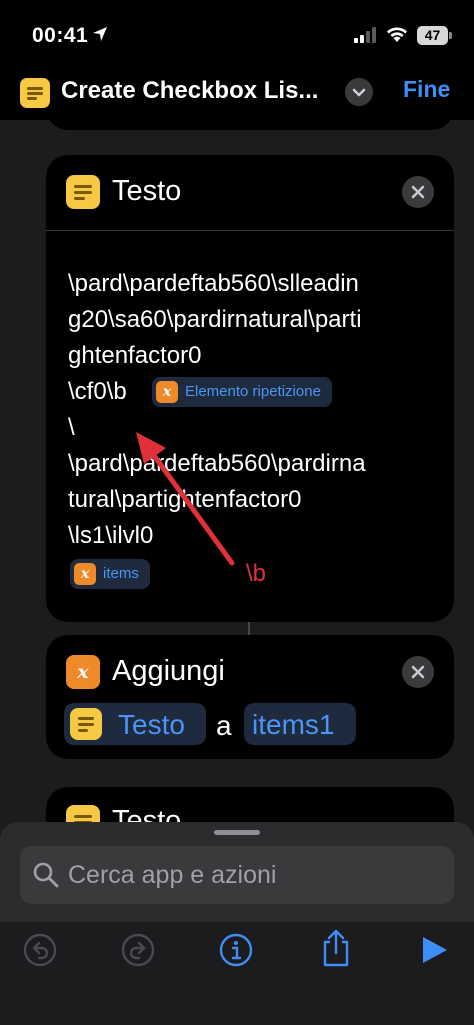 The width and height of the screenshot is (474, 1025). Describe the element at coordinates (250, 697) in the screenshot. I see `add-to-variable-card: x Aggiungi Testo a items1` at that location.